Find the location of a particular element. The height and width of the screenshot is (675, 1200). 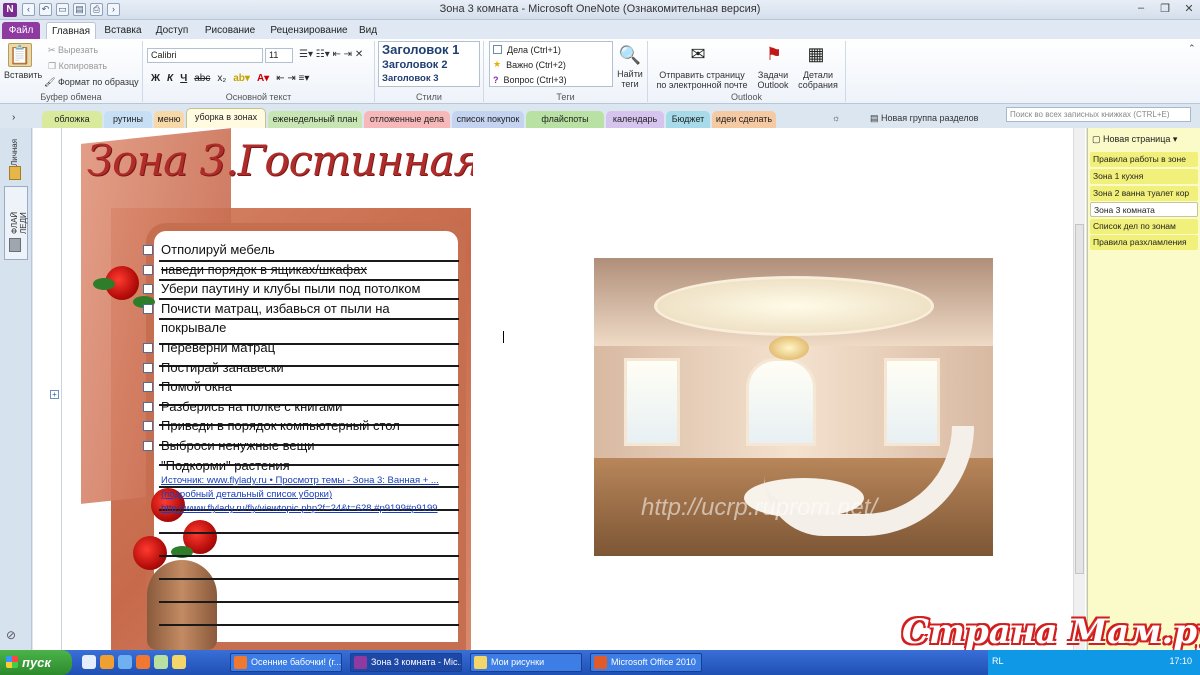

todo-item-text: Постирай занавески is located at coordinates (222, 368).